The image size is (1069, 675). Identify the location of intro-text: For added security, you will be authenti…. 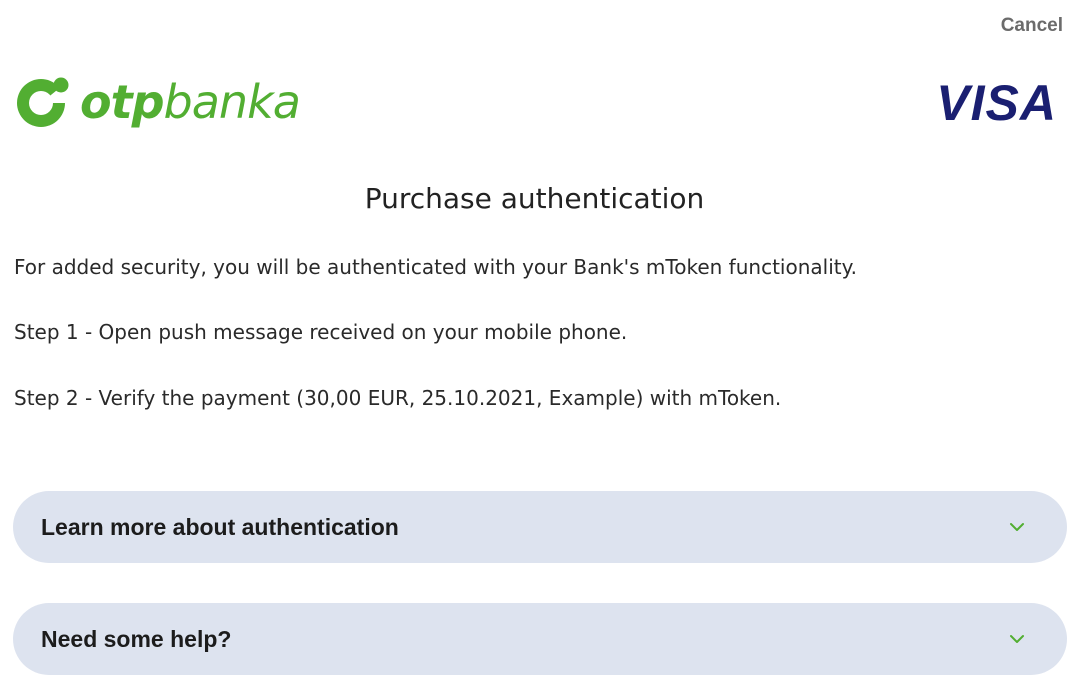
(435, 267).